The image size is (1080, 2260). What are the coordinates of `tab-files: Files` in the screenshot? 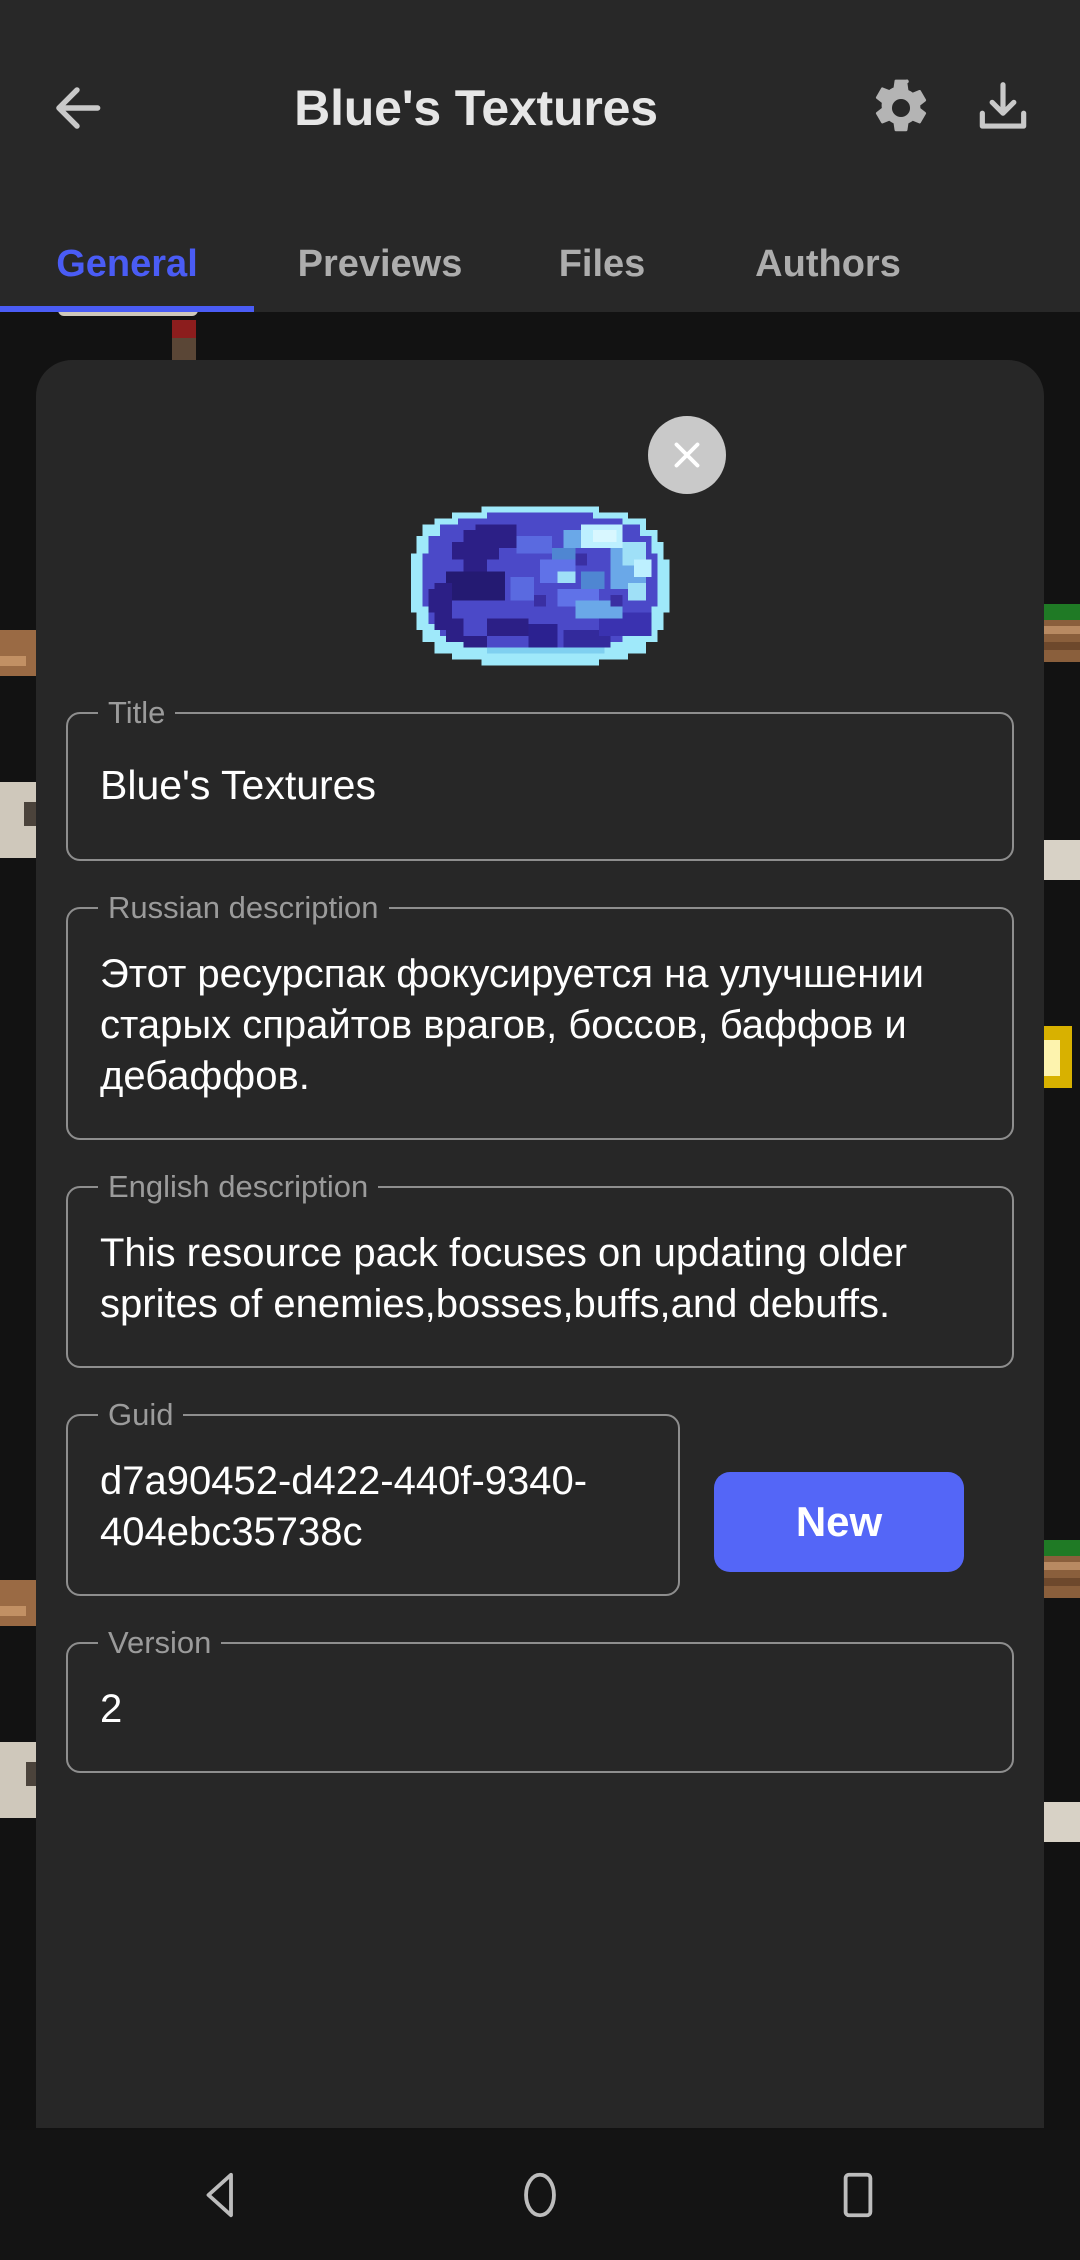 It's located at (602, 264).